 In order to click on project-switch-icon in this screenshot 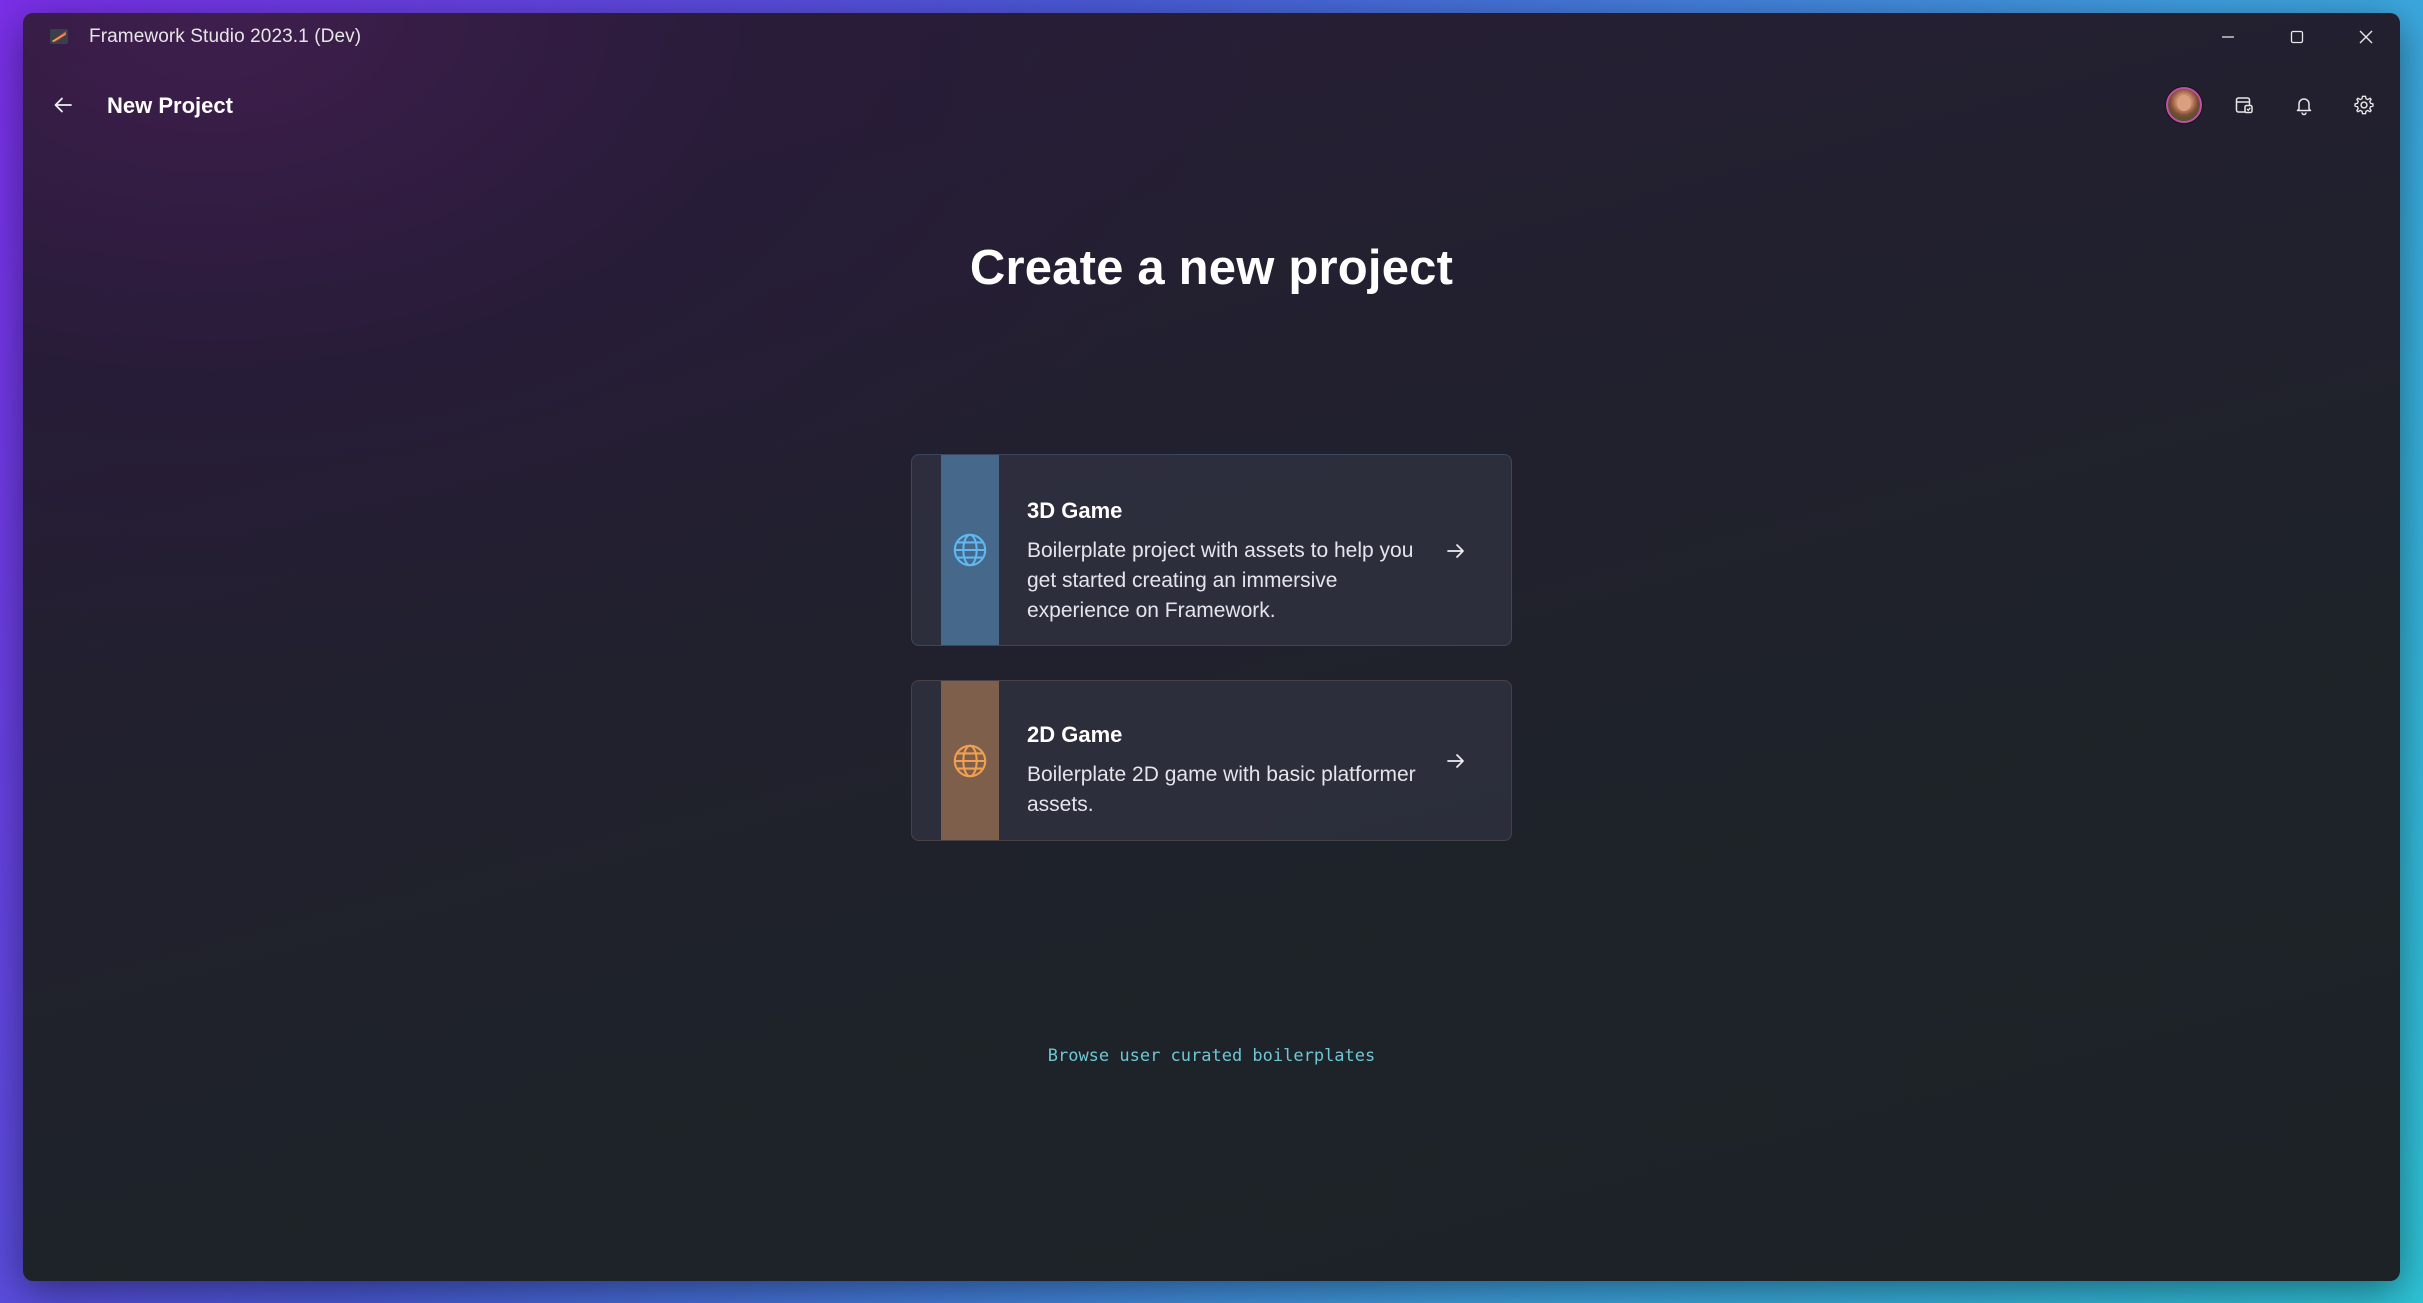, I will do `click(2244, 105)`.